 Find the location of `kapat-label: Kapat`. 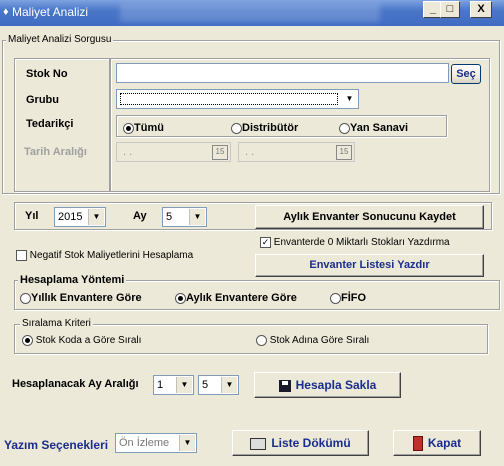

kapat-label: Kapat is located at coordinates (444, 443).